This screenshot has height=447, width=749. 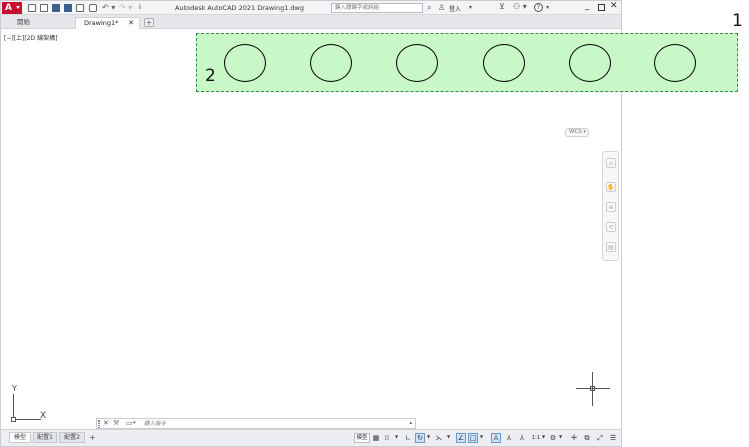 What do you see at coordinates (56, 8) in the screenshot?
I see `save-icon` at bounding box center [56, 8].